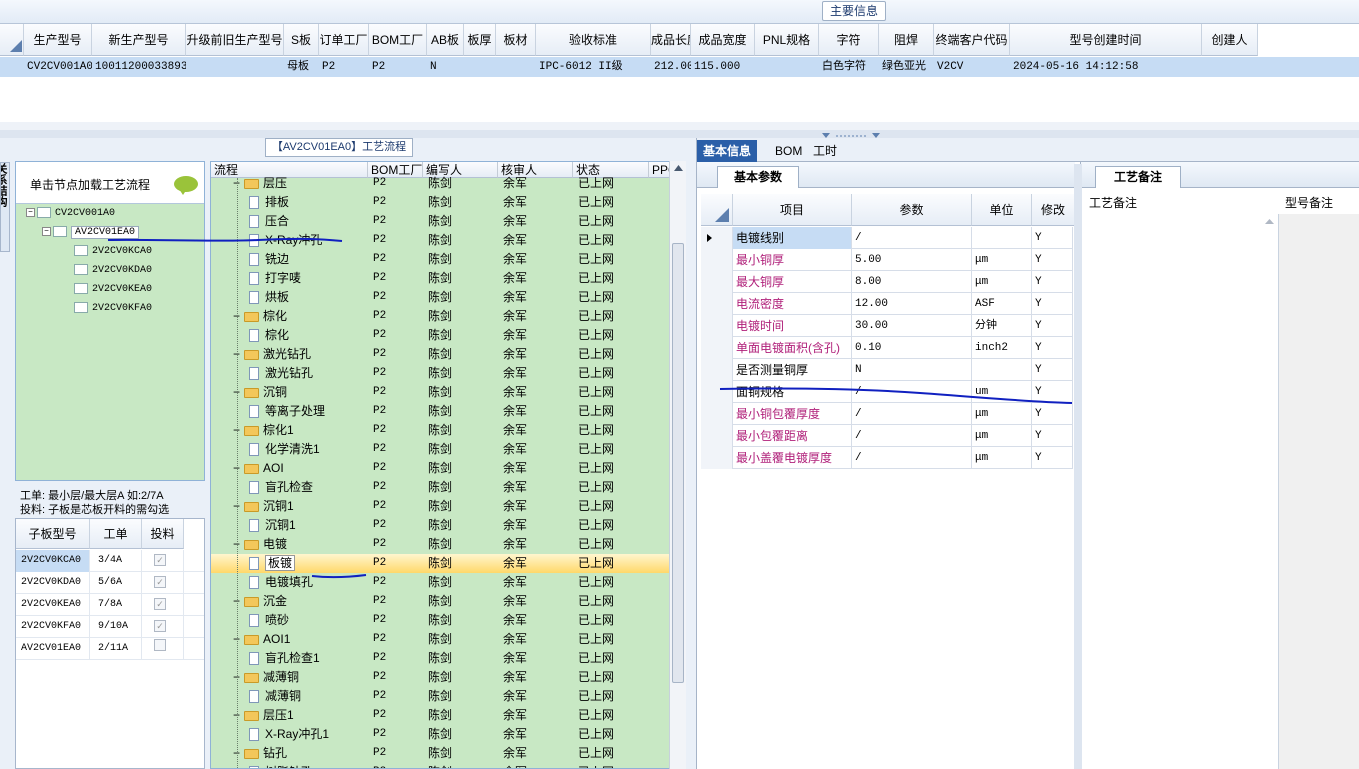 This screenshot has width=1359, height=769. What do you see at coordinates (441, 715) in the screenshot?
I see `process-row: − 层压1 P2 陈剑 余军 已上网` at bounding box center [441, 715].